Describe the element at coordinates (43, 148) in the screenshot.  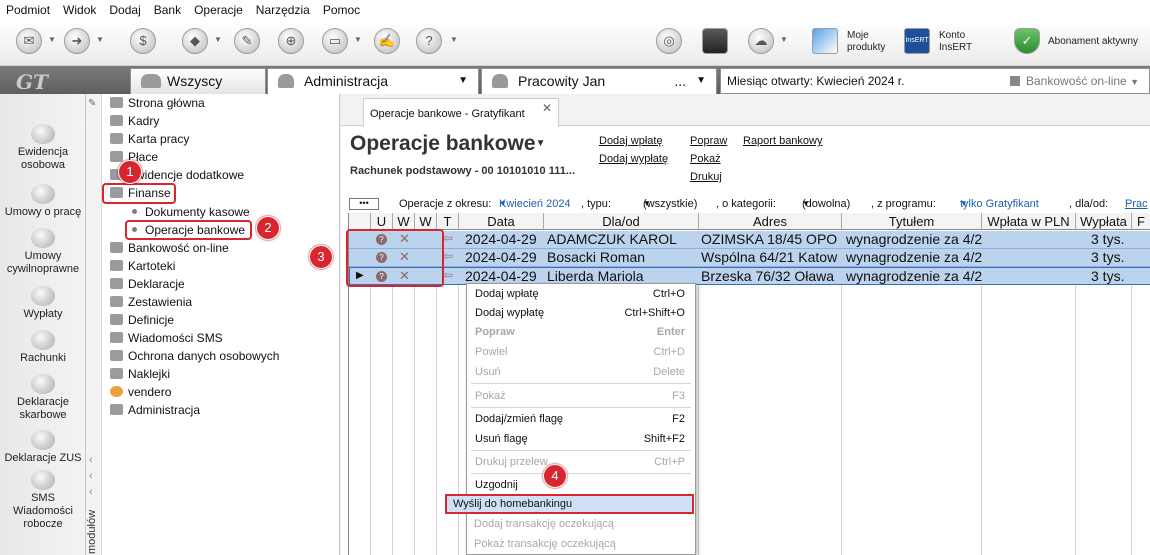
I see `module-ewidencja-osobowa: Ewidencja osobowa` at that location.